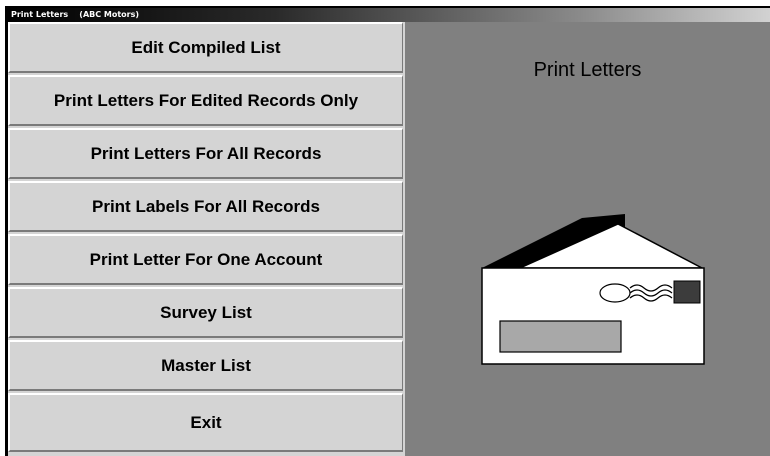 Image resolution: width=770 pixels, height=456 pixels. I want to click on window-title-bar: Print Letters (ABC Motors), so click(389, 15).